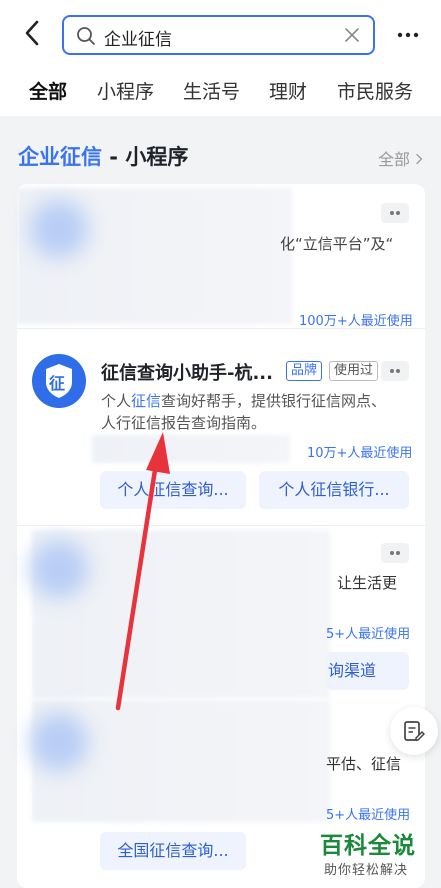 This screenshot has width=441, height=888. I want to click on tab-finance: 理财, so click(288, 90).